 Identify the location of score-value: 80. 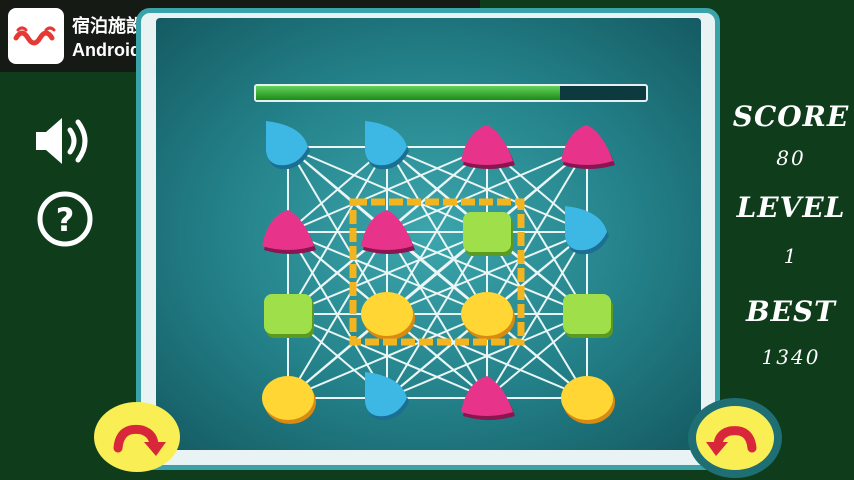
(791, 158).